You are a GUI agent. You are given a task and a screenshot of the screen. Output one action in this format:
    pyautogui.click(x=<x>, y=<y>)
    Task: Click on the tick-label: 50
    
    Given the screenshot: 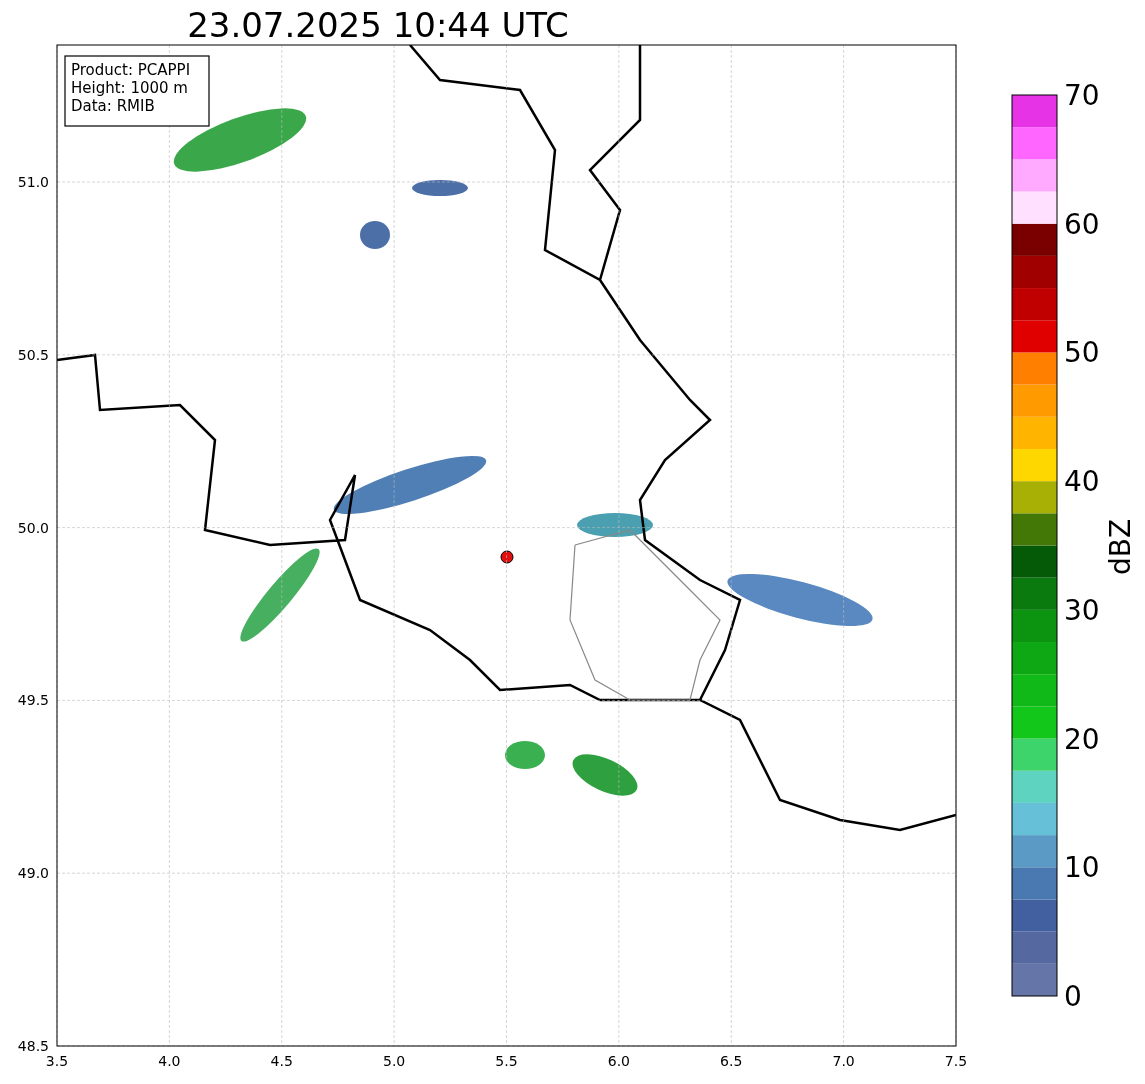 What is the action you would take?
    pyautogui.click(x=1082, y=353)
    